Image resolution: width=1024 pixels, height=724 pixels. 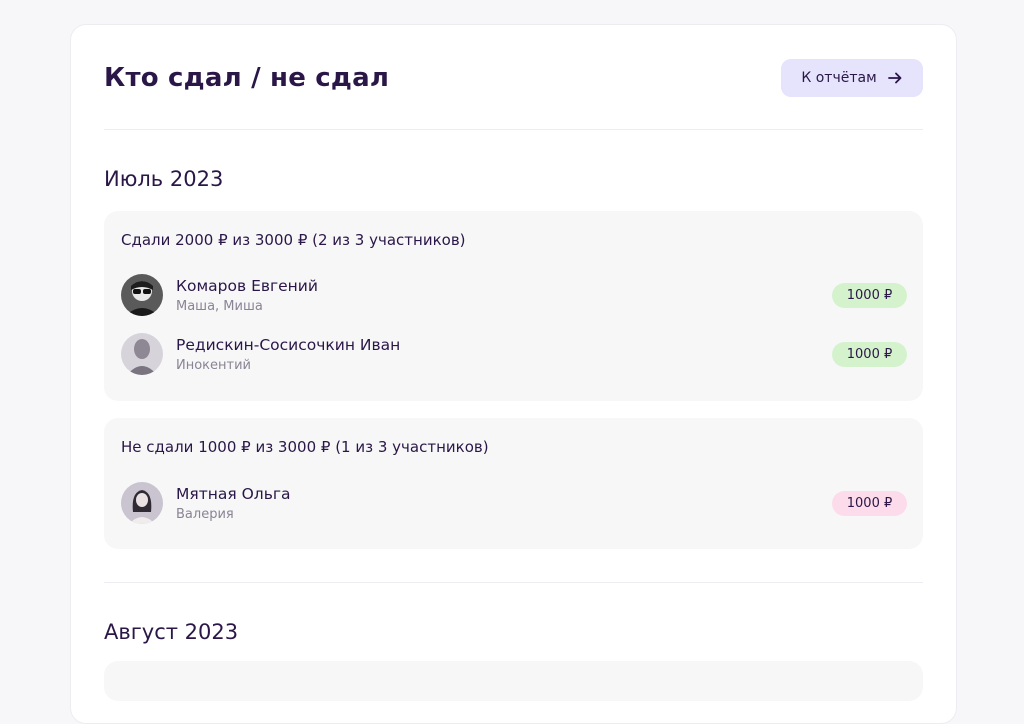 I want to click on month-divider, so click(x=513, y=582).